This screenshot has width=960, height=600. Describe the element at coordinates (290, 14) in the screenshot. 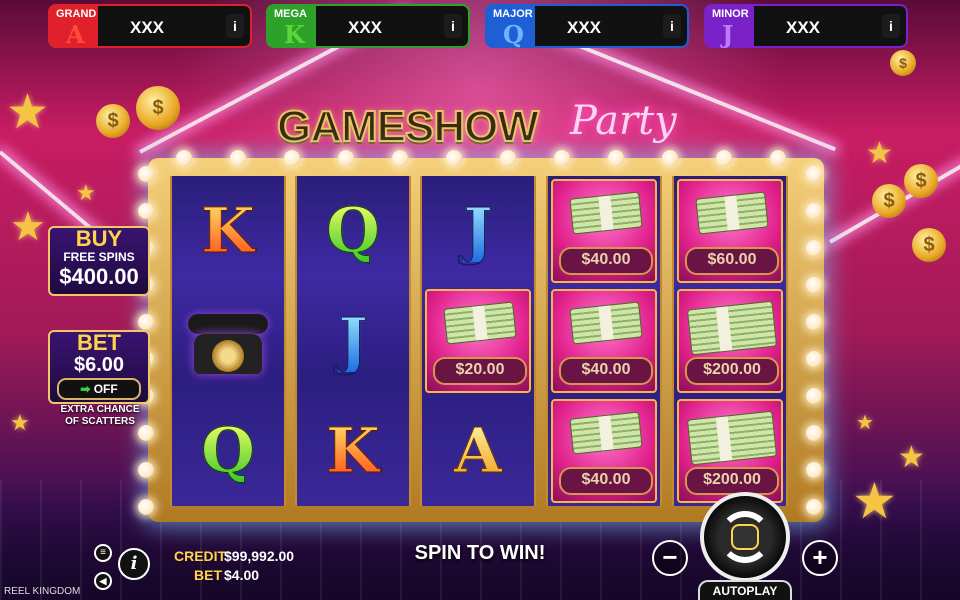

I see `jackpot-label: MEGA` at that location.